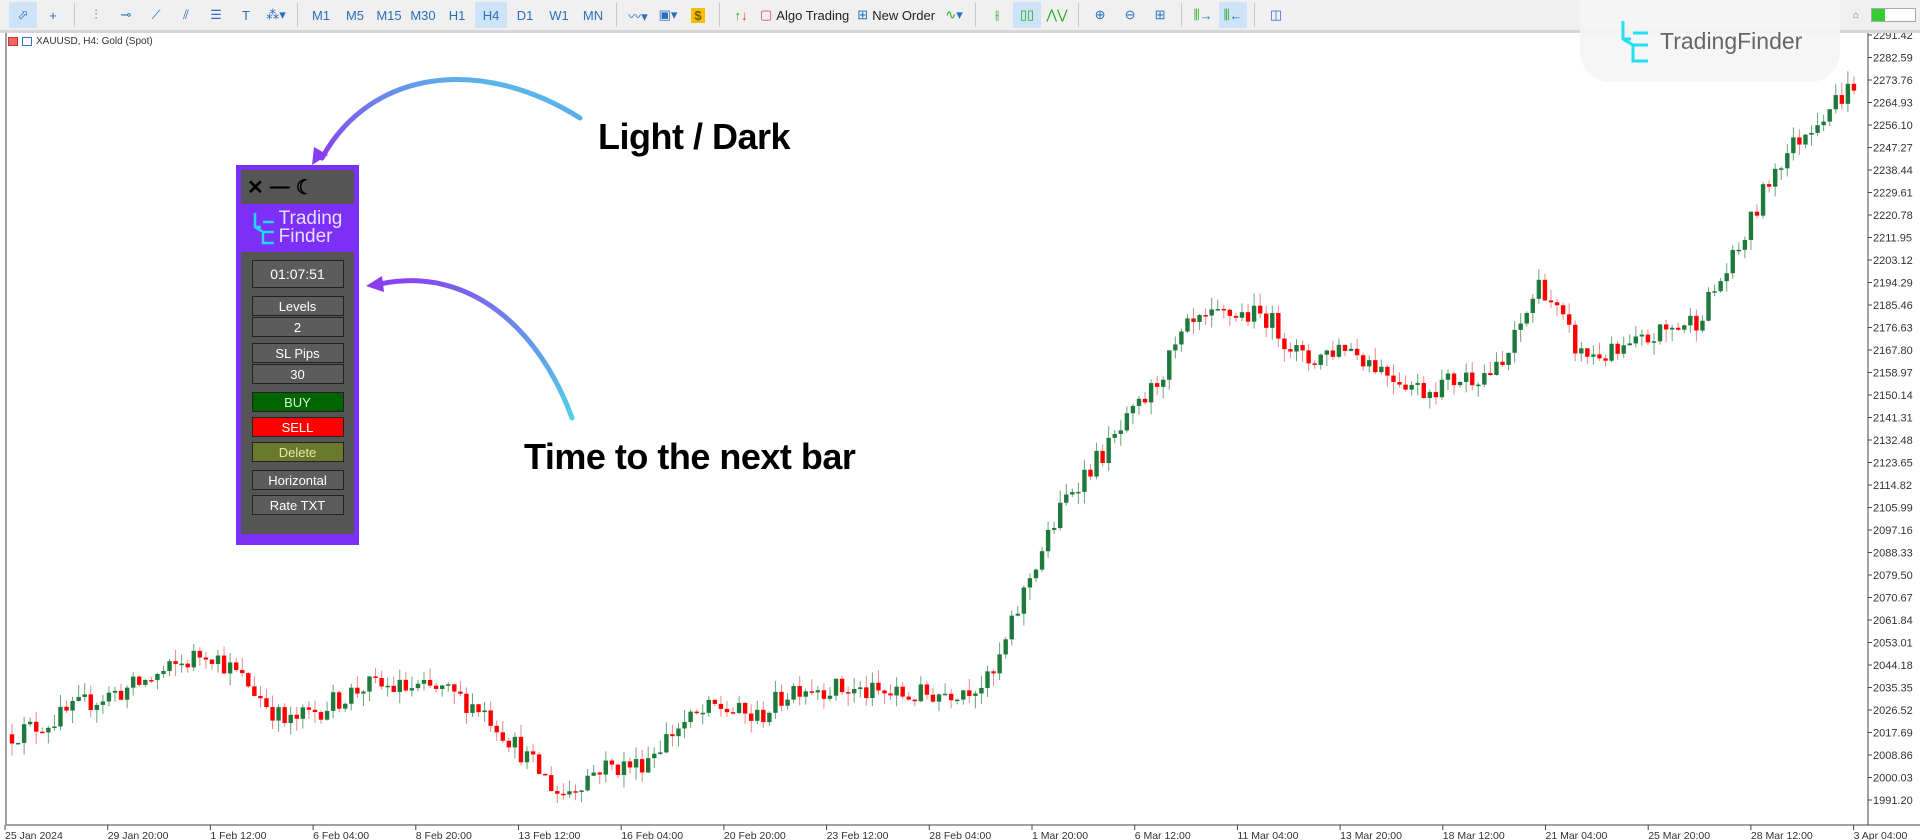  Describe the element at coordinates (690, 456) in the screenshot. I see `annotation-timer: Time to the next bar` at that location.